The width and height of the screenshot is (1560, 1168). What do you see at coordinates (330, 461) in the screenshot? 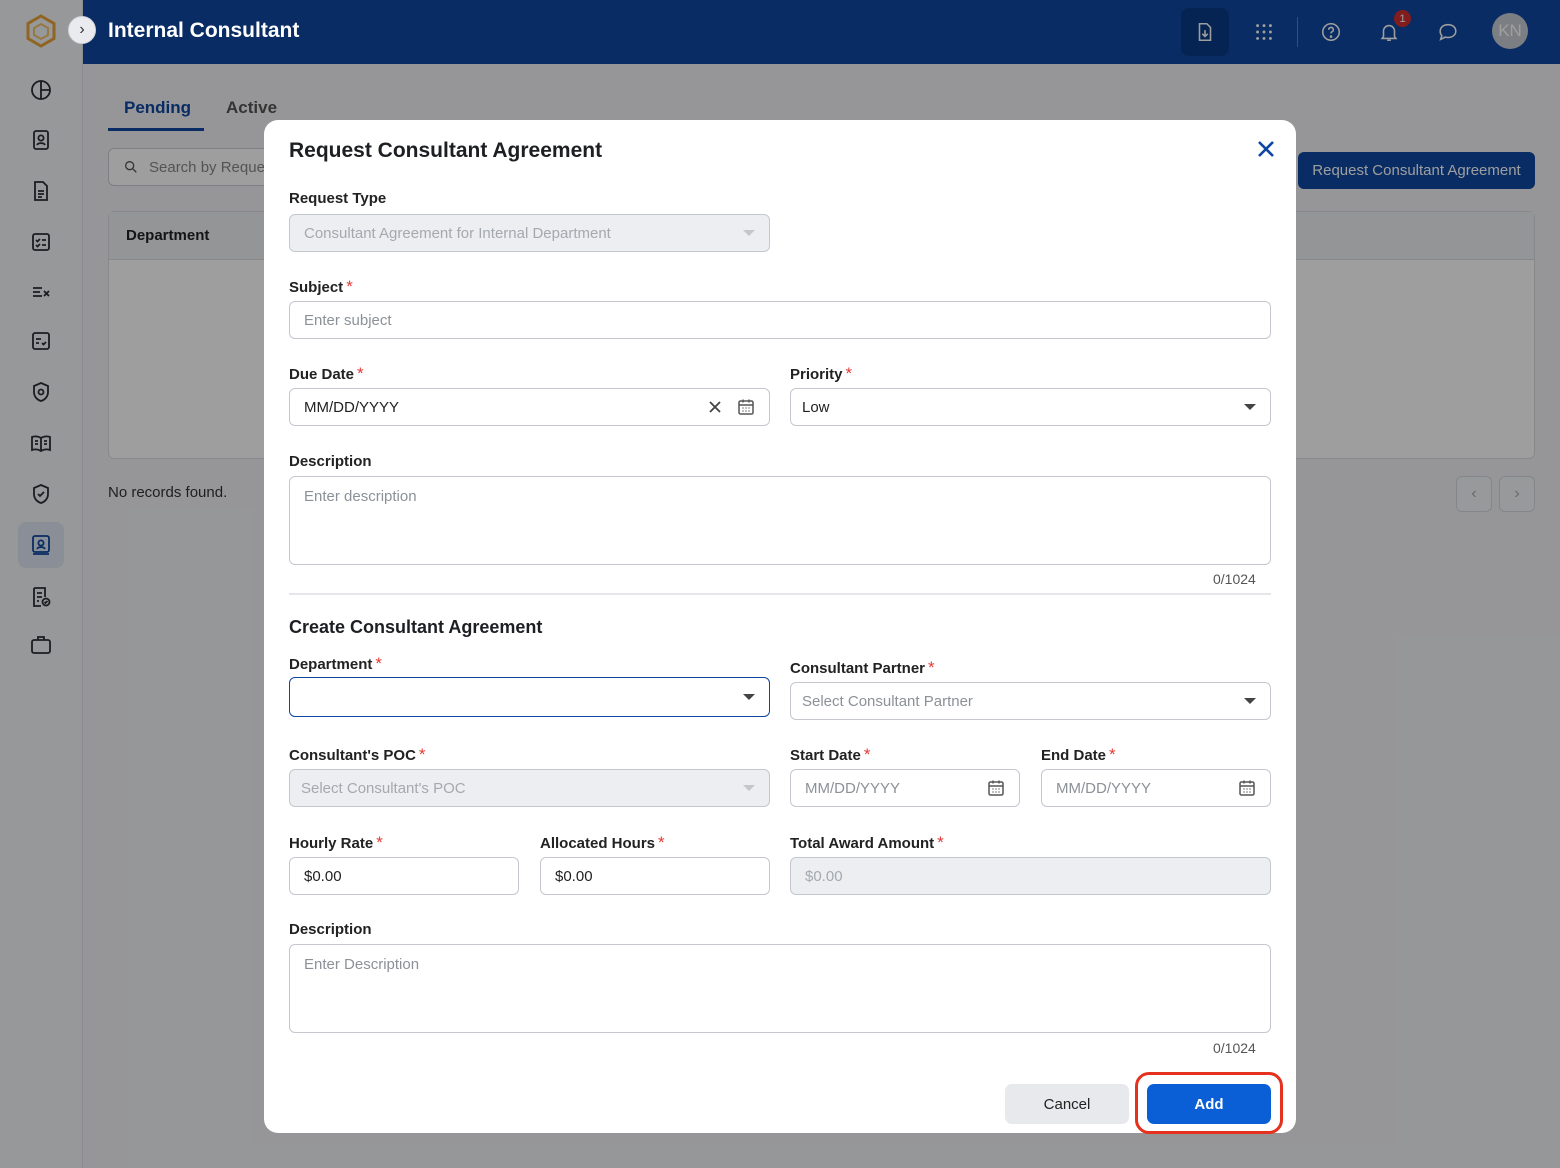
I see `description-label: Description` at bounding box center [330, 461].